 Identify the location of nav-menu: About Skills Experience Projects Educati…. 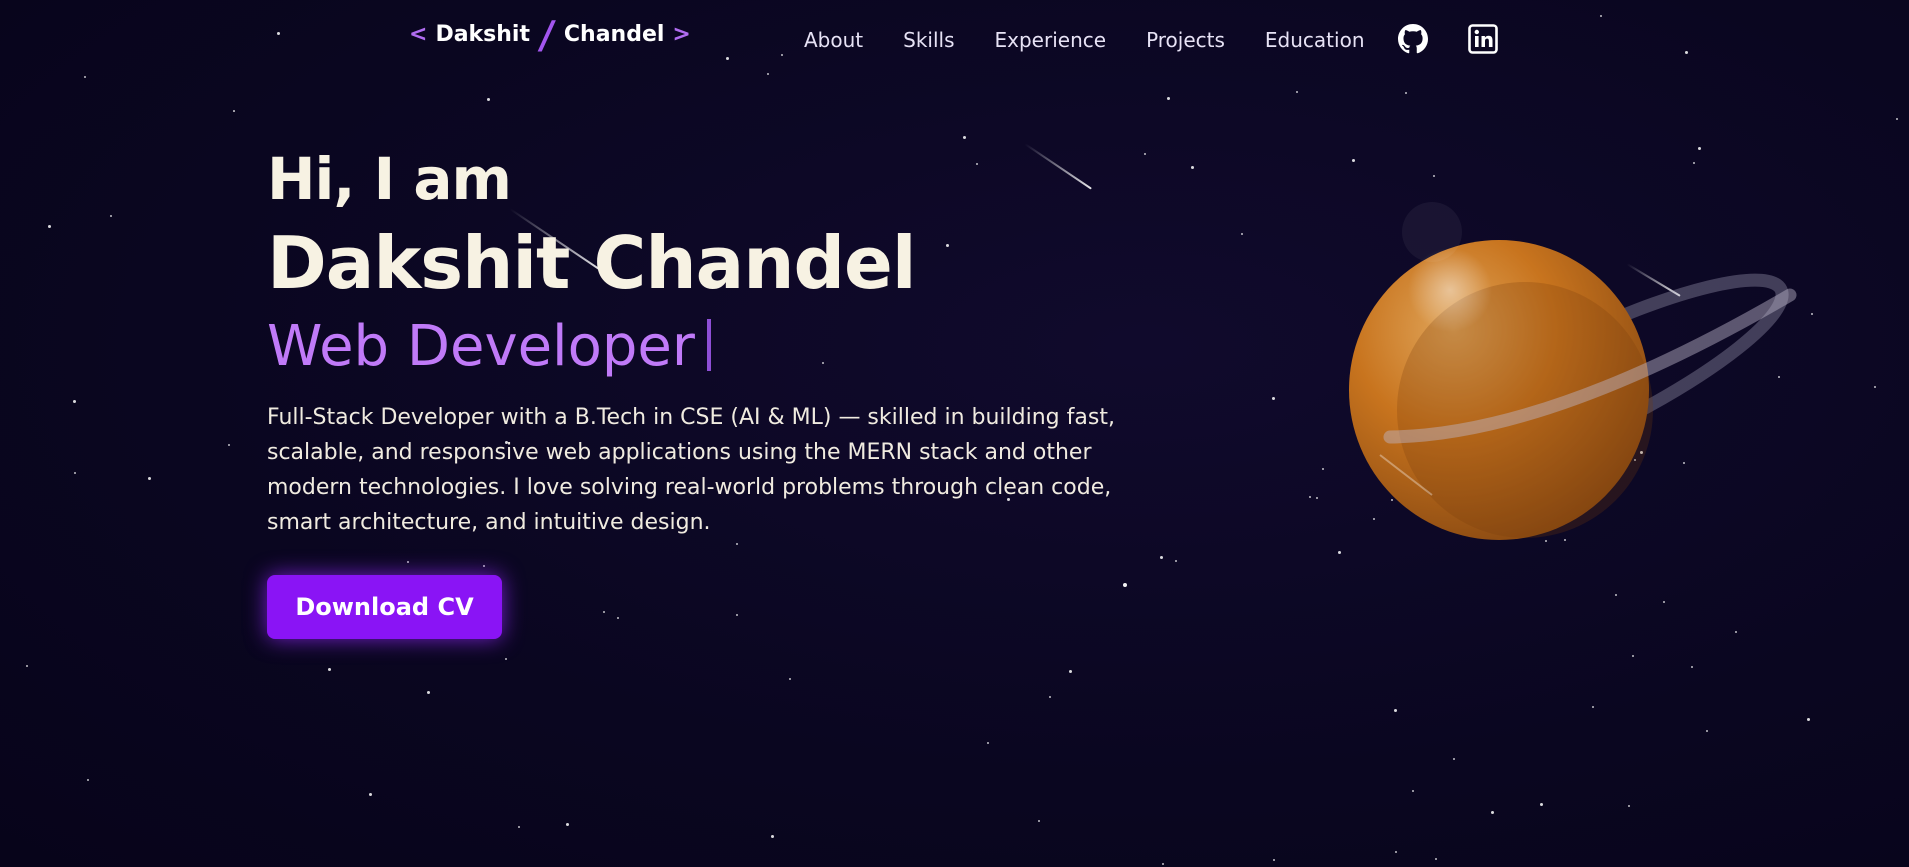
(1084, 40).